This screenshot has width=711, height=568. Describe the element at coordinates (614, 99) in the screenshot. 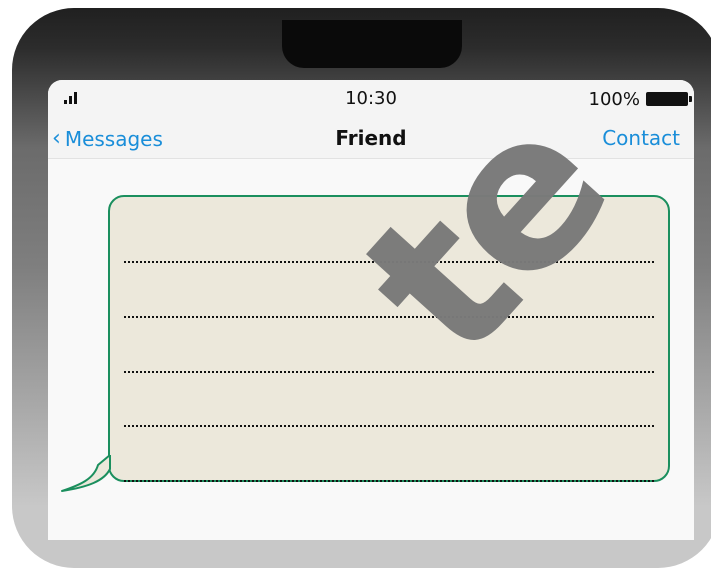

I see `battery-percent: 100%` at that location.